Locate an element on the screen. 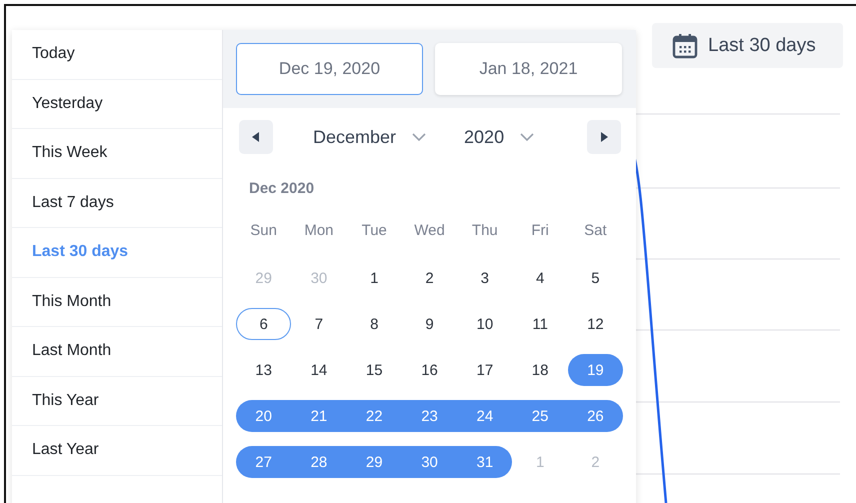 The image size is (856, 503). weekday-label: Thu is located at coordinates (484, 230).